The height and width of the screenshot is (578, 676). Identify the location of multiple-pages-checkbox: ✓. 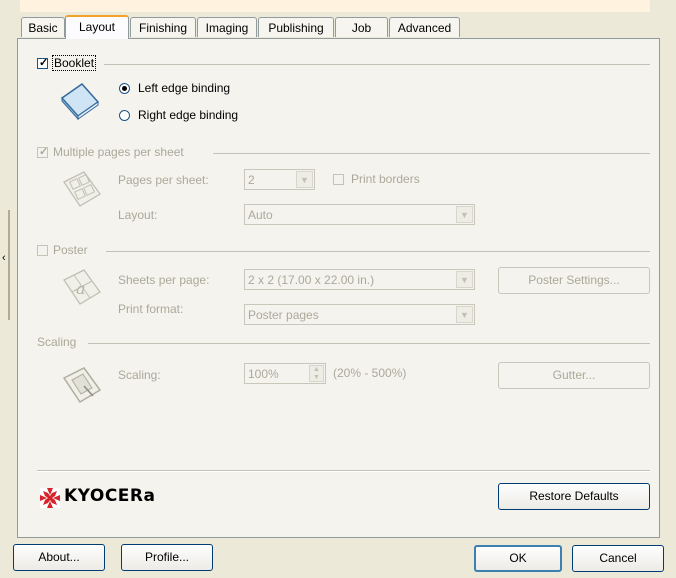
(42, 152).